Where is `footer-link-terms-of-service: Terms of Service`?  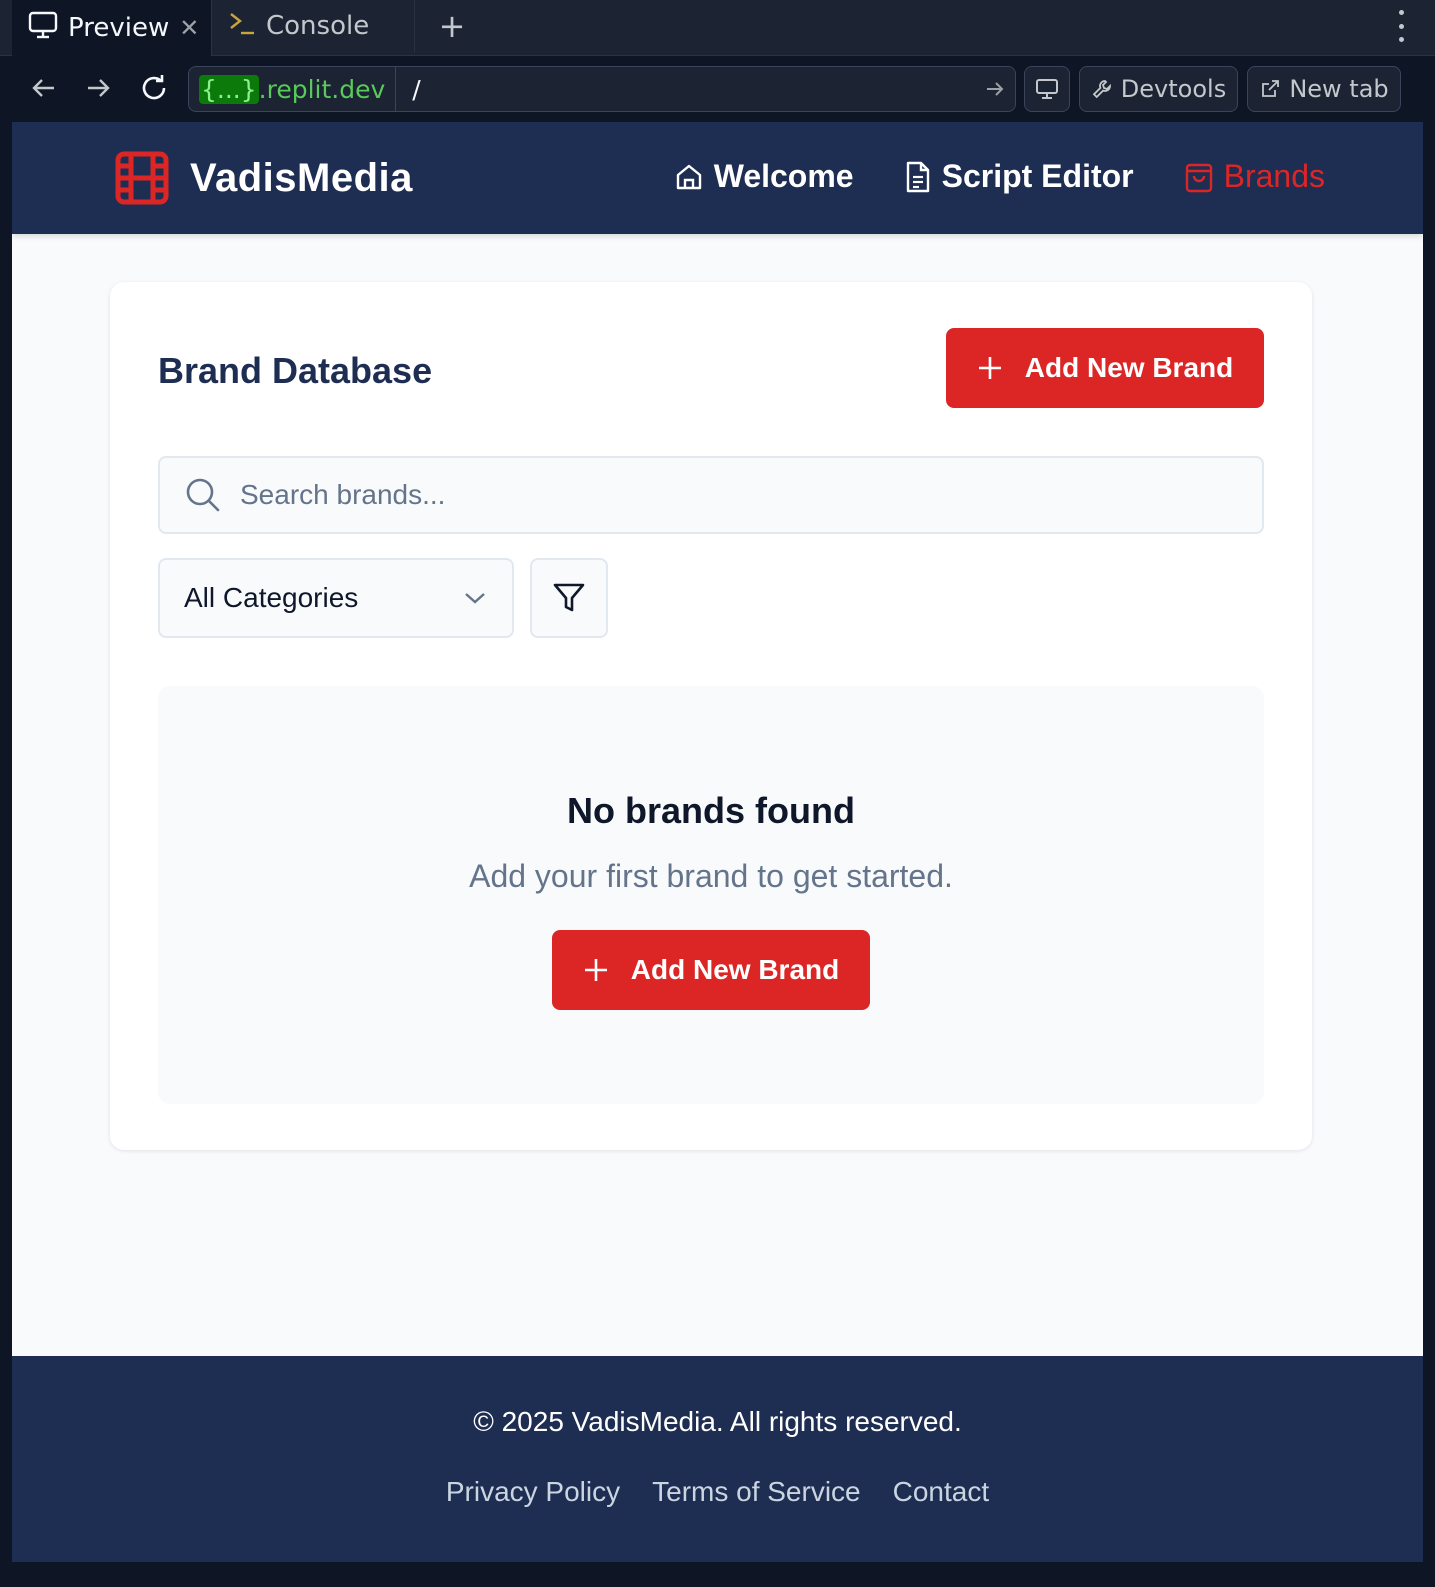 footer-link-terms-of-service: Terms of Service is located at coordinates (756, 1492).